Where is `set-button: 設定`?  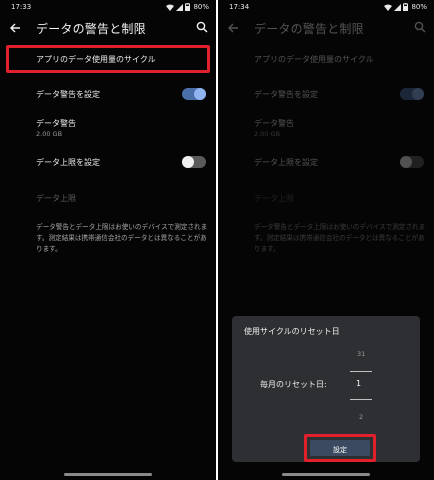
set-button: 設定 is located at coordinates (340, 448).